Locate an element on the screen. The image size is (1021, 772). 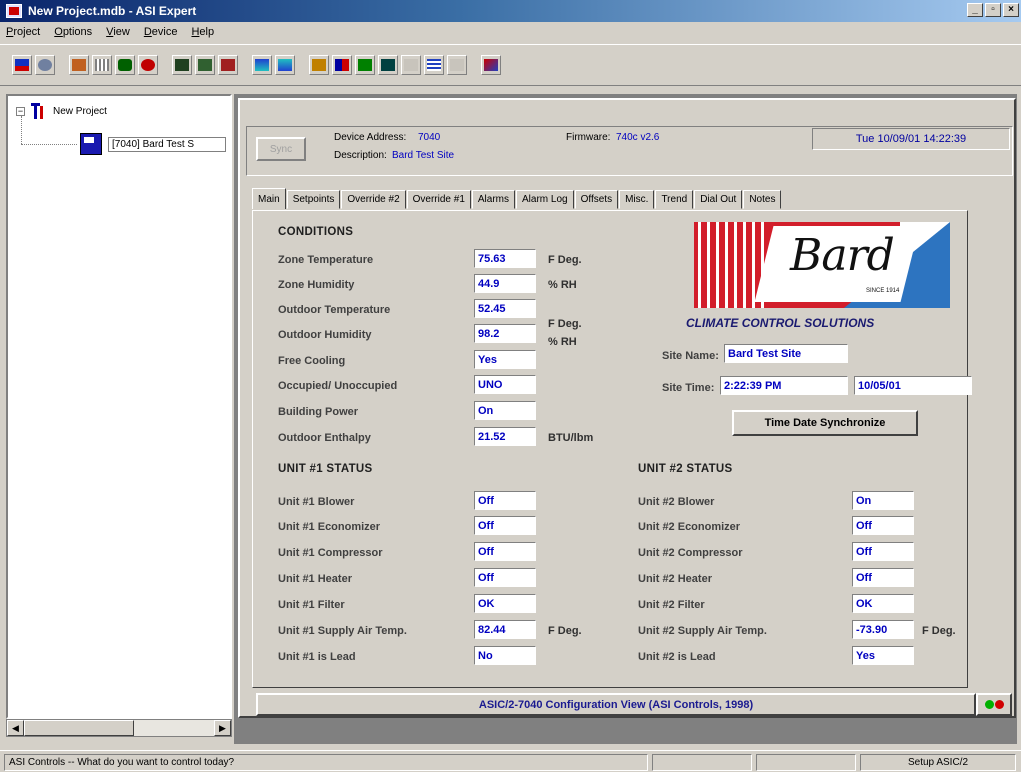
logo-since: SINCE 1914 is located at coordinates (883, 291).